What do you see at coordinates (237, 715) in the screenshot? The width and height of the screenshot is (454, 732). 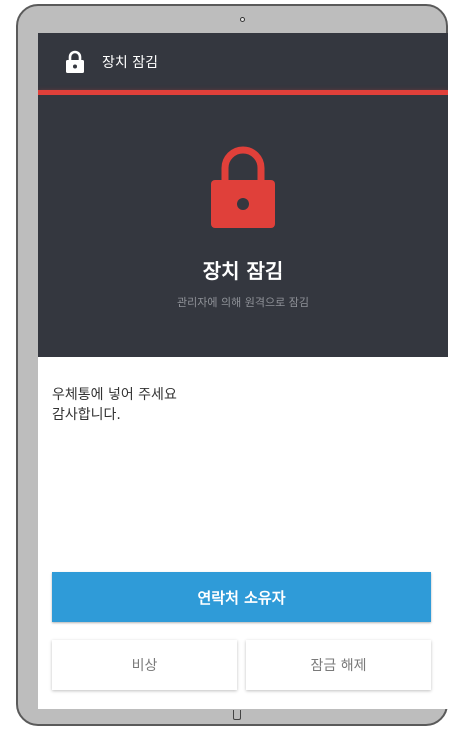 I see `home-button` at bounding box center [237, 715].